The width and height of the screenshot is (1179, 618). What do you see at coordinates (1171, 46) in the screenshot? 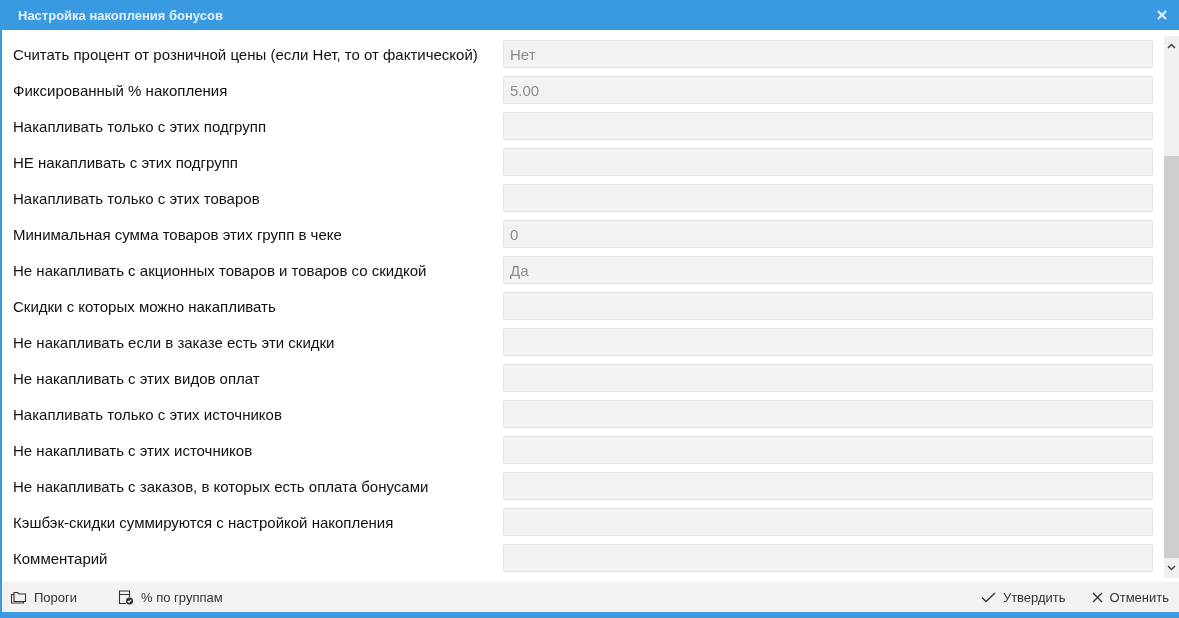
I see `chevron-up-icon` at bounding box center [1171, 46].